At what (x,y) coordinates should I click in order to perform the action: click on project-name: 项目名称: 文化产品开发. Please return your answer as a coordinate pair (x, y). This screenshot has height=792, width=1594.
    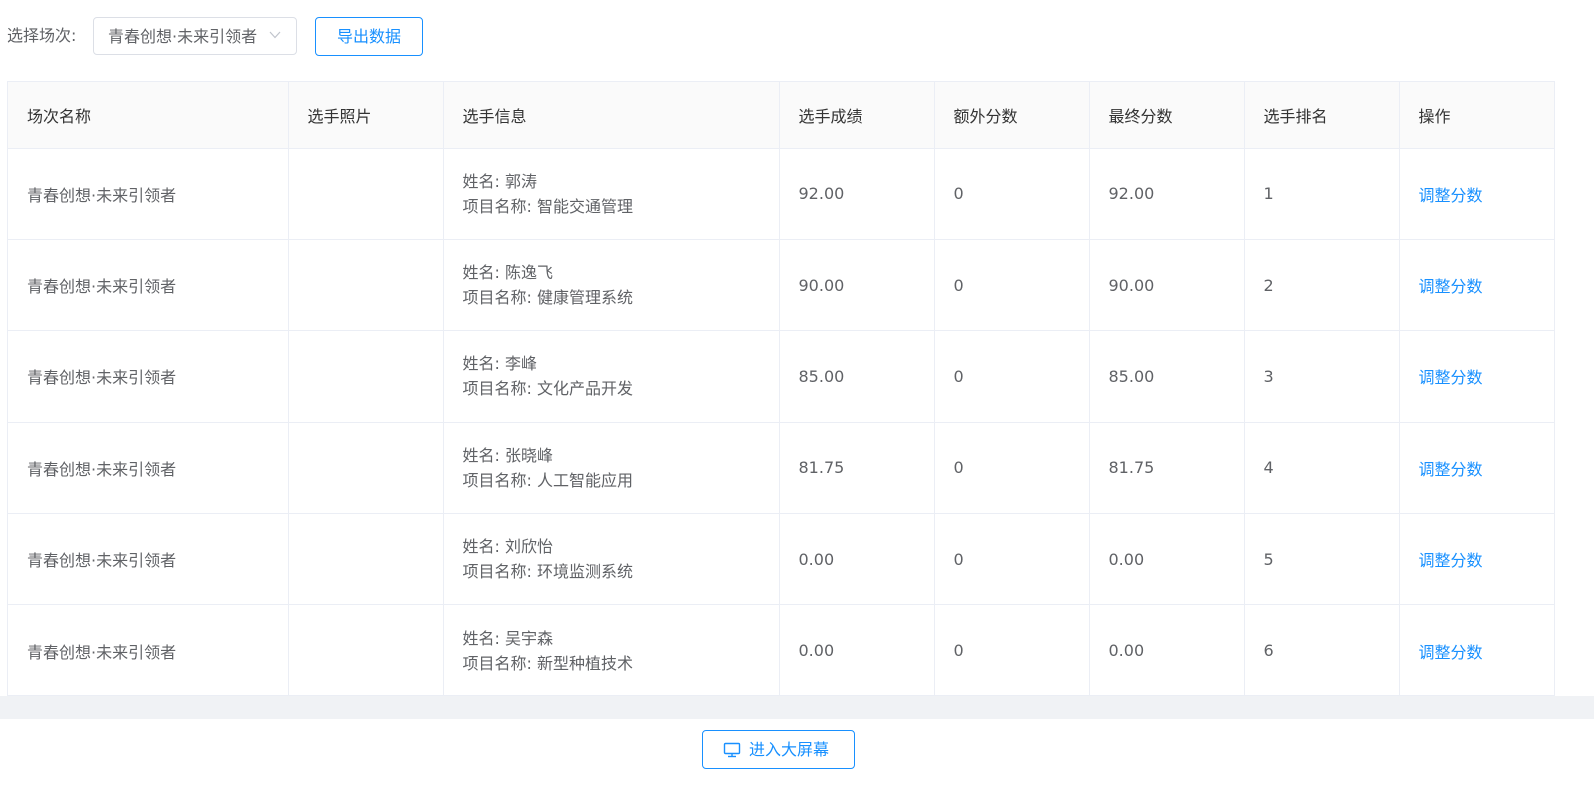
    Looking at the image, I should click on (547, 389).